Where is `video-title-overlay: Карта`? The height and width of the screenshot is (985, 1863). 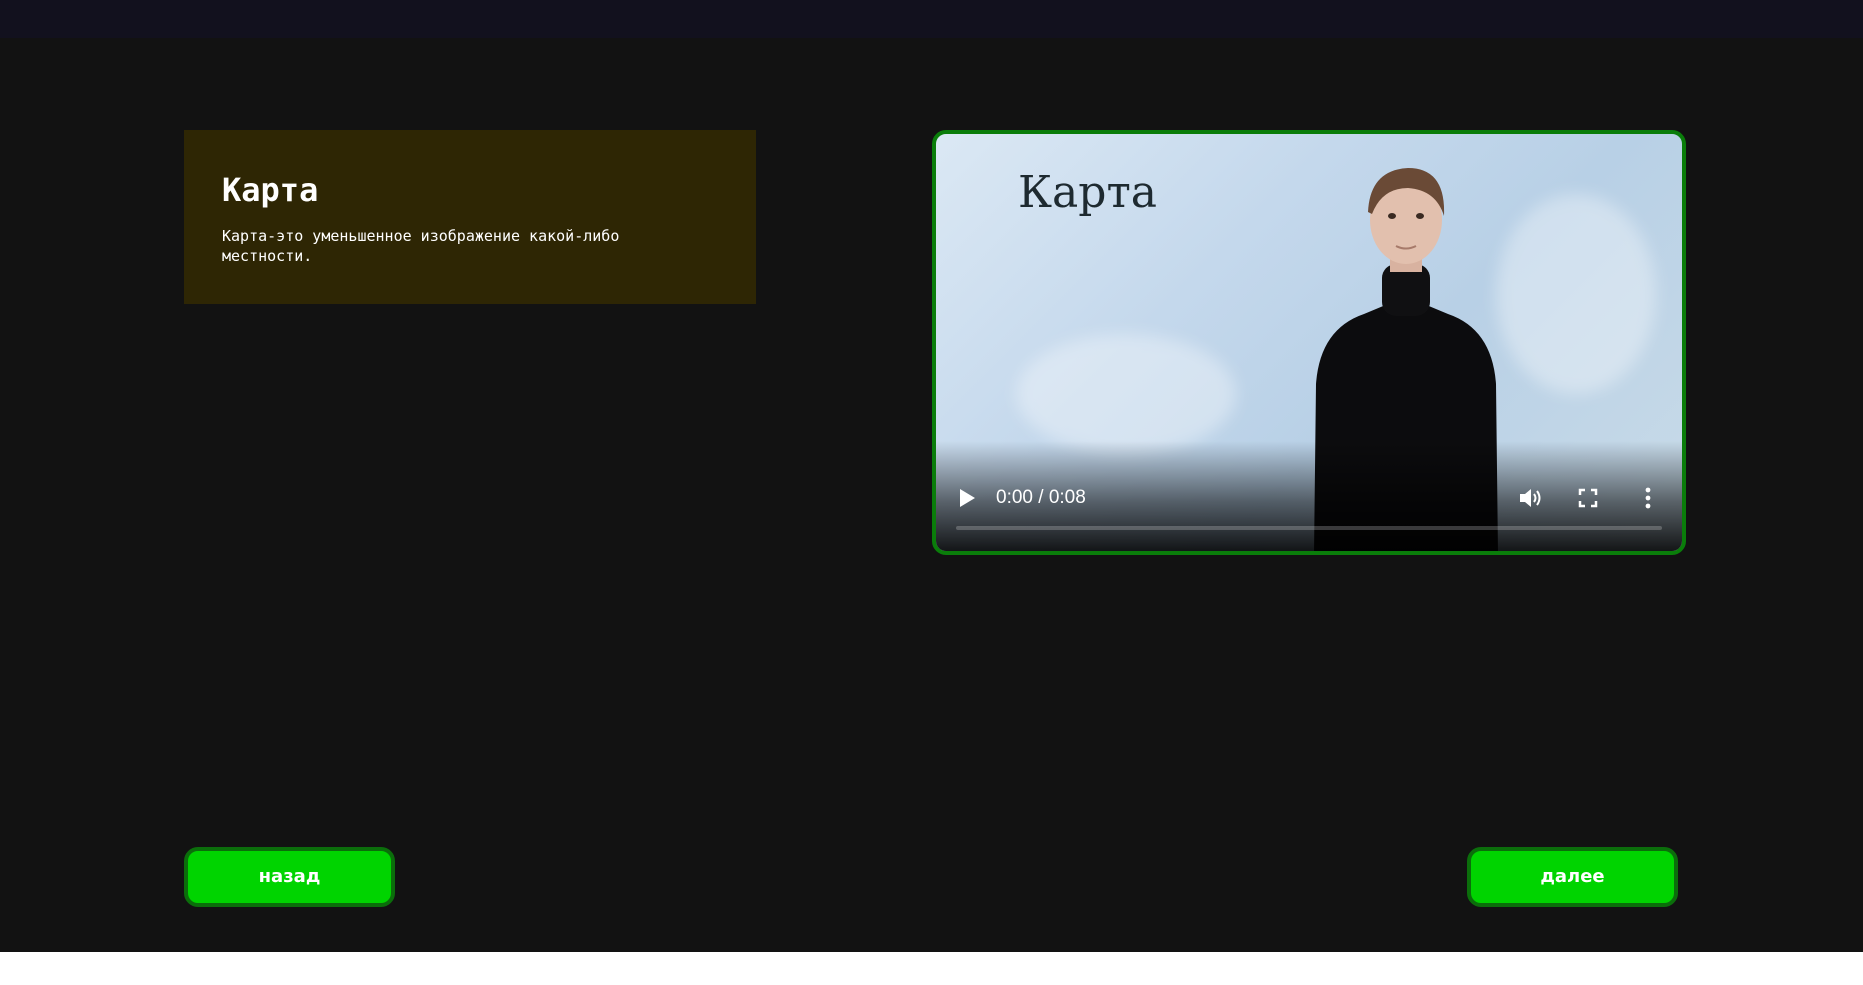
video-title-overlay: Карта is located at coordinates (1088, 192).